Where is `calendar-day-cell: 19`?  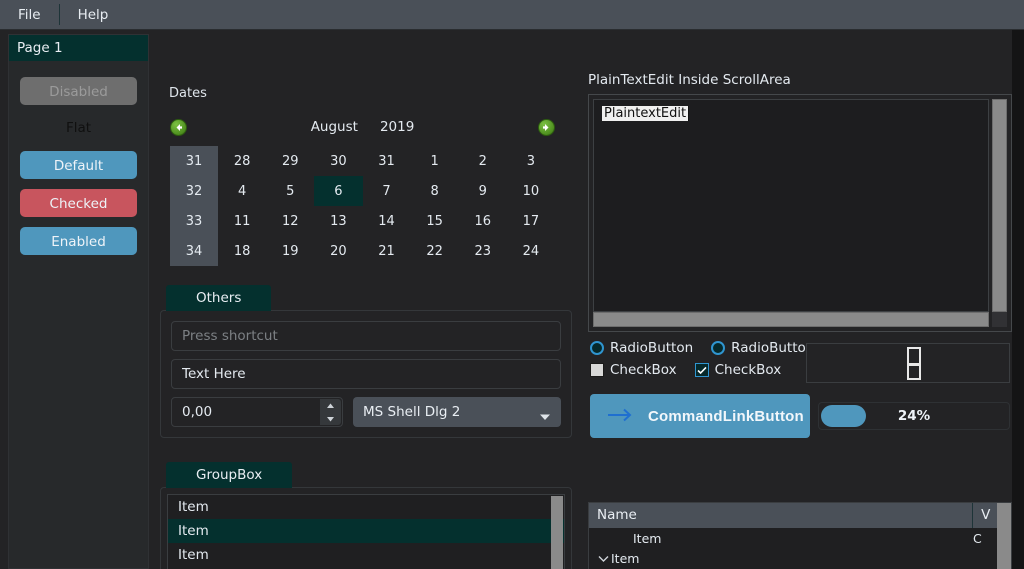 calendar-day-cell: 19 is located at coordinates (290, 251).